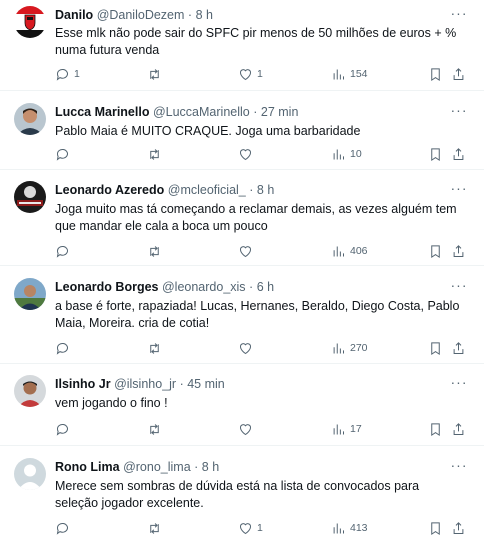  Describe the element at coordinates (157, 467) in the screenshot. I see `author-handle: @rono_lima` at that location.